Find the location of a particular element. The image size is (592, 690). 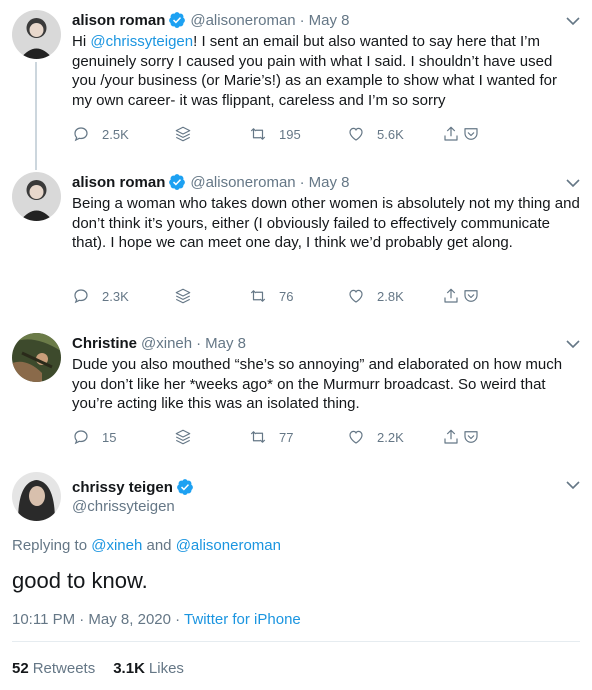

retweets-stat: 52 Retweets is located at coordinates (53, 668).